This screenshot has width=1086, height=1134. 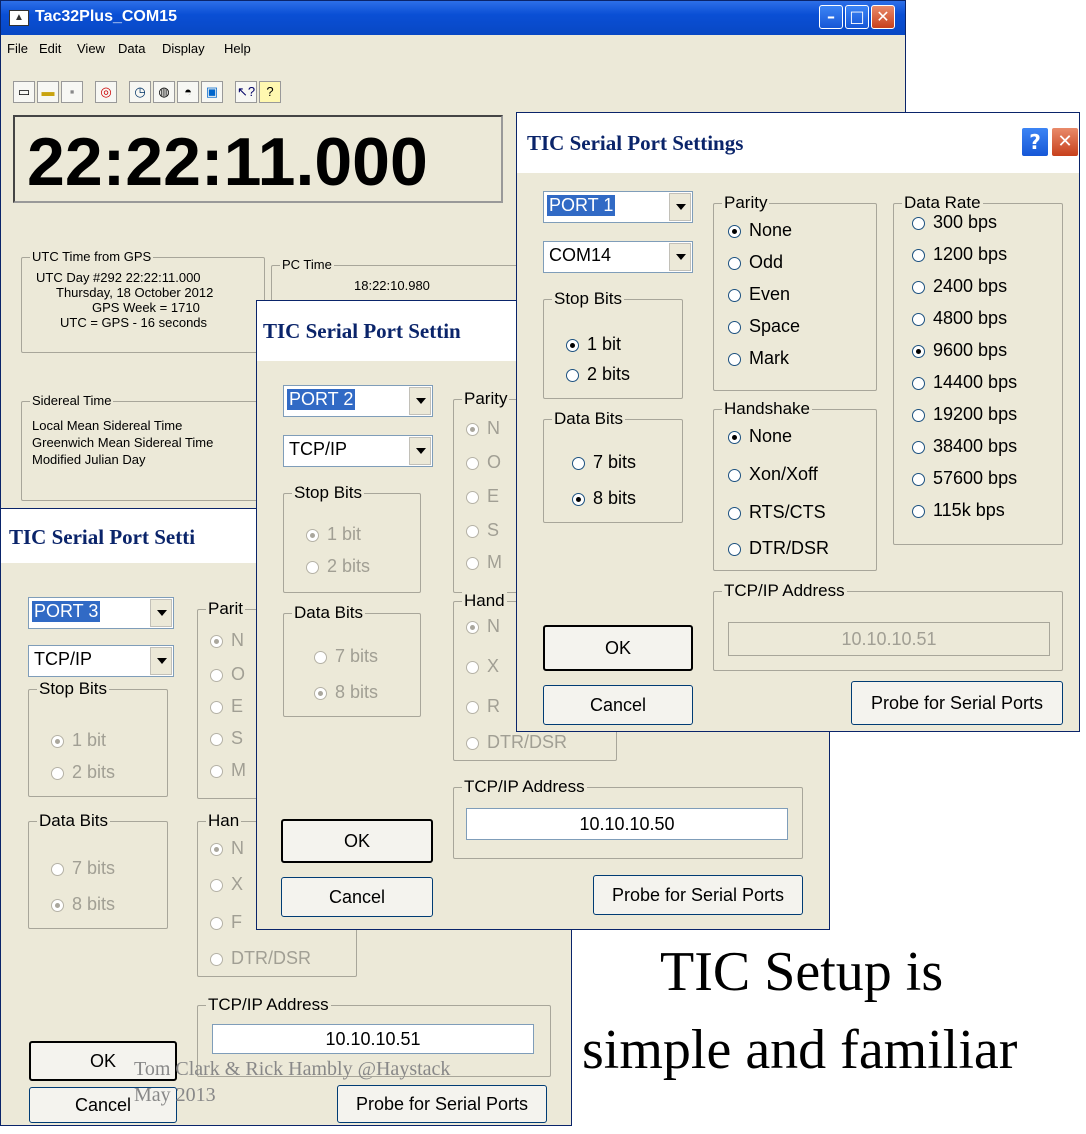 I want to click on parity3-opt-2: E, so click(x=226, y=706).